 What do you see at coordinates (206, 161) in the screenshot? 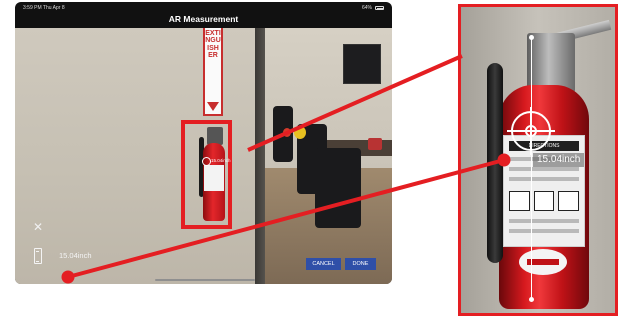
I see `crosshair-icon` at bounding box center [206, 161].